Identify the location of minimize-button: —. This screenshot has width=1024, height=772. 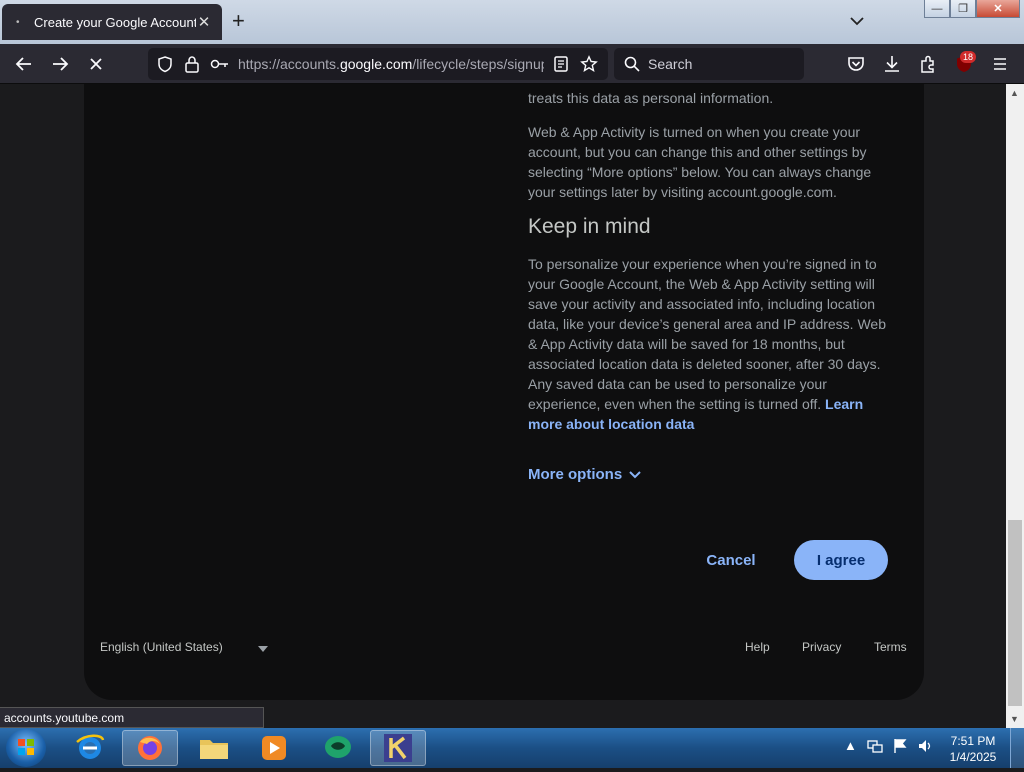
(937, 9).